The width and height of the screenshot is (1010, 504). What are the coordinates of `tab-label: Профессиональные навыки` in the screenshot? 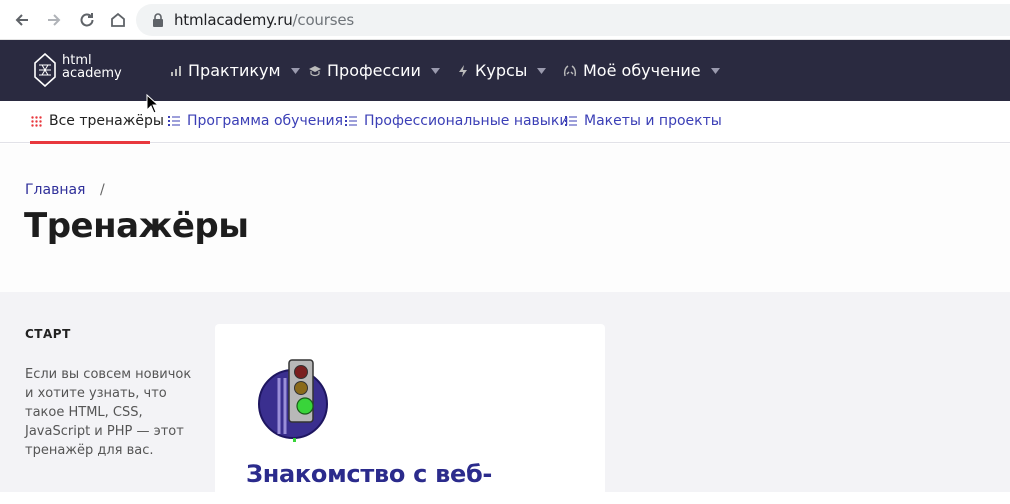 It's located at (466, 121).